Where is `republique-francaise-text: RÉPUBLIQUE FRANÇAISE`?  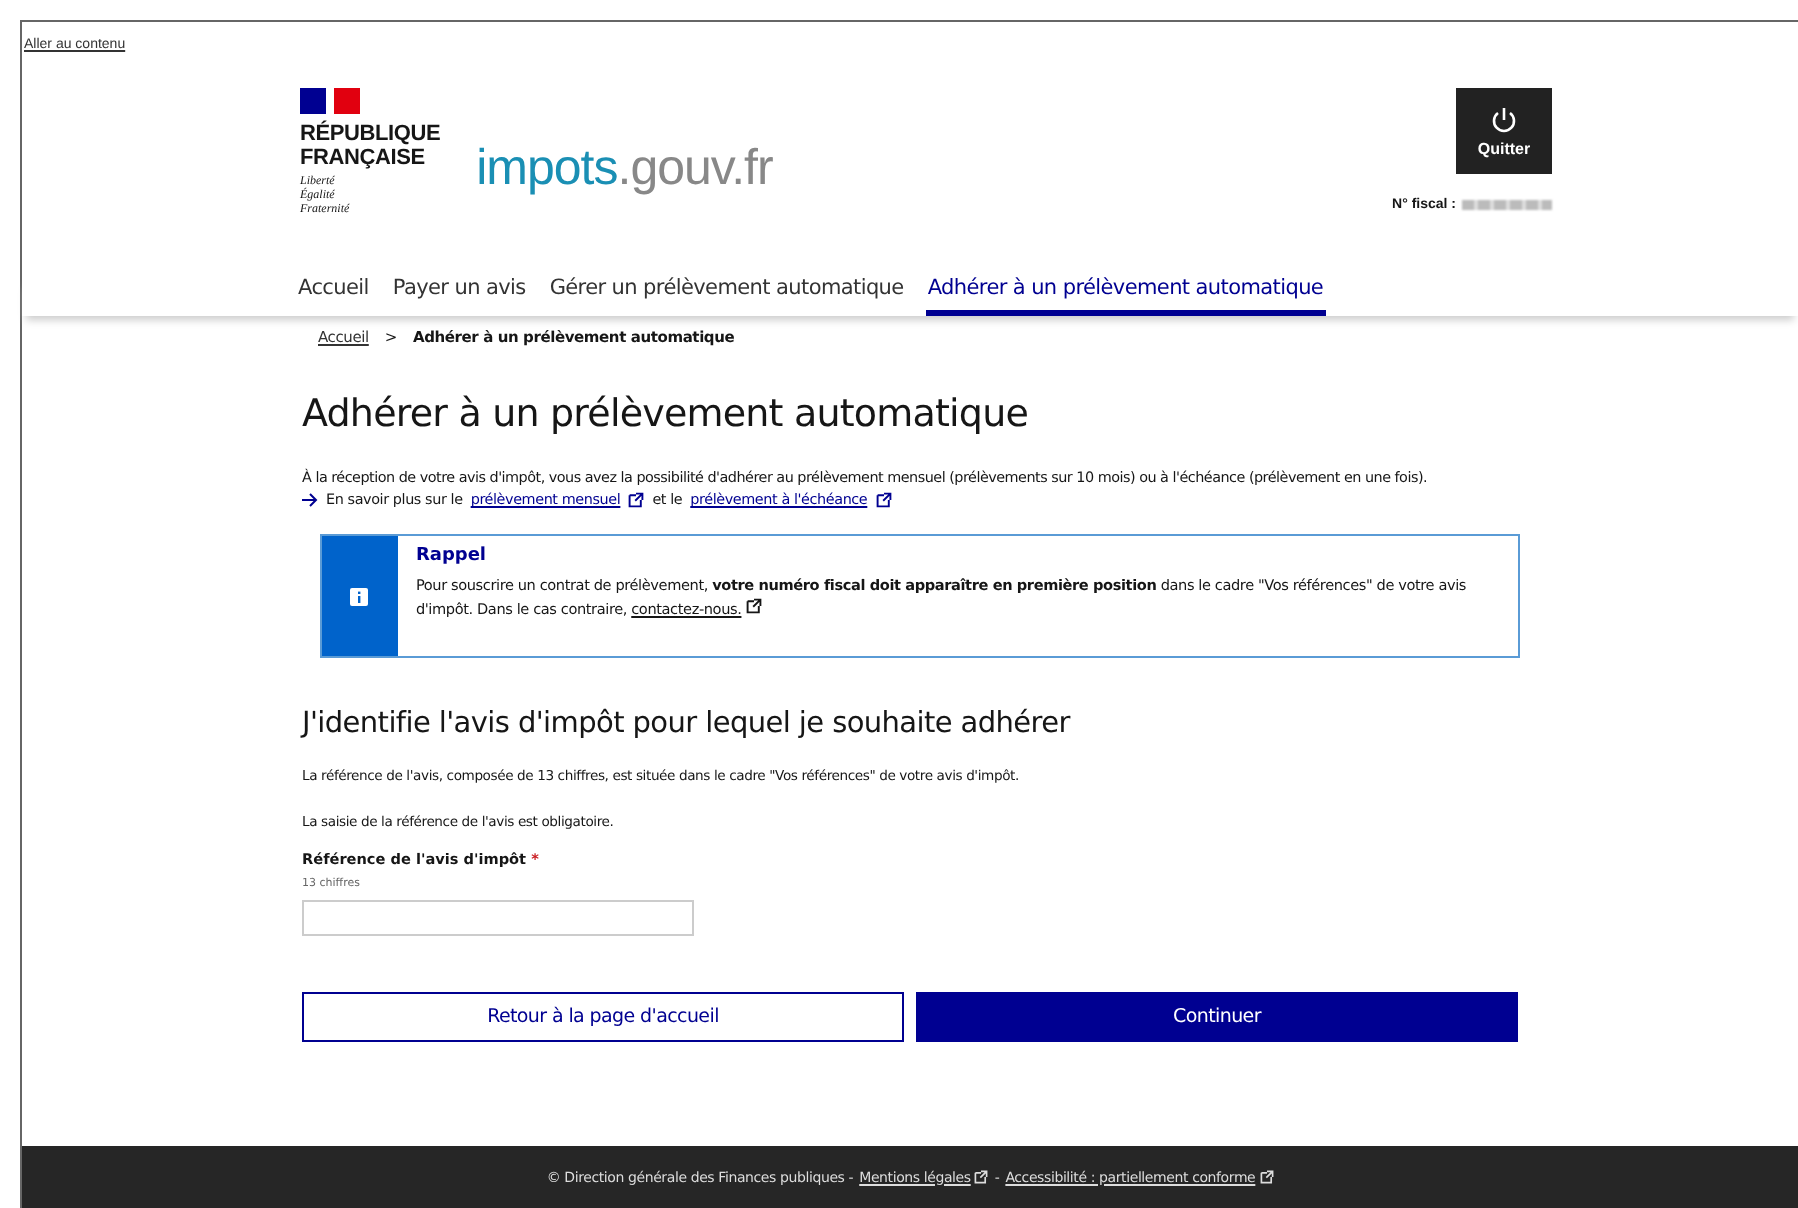
republique-francaise-text: RÉPUBLIQUE FRANÇAISE is located at coordinates (370, 146).